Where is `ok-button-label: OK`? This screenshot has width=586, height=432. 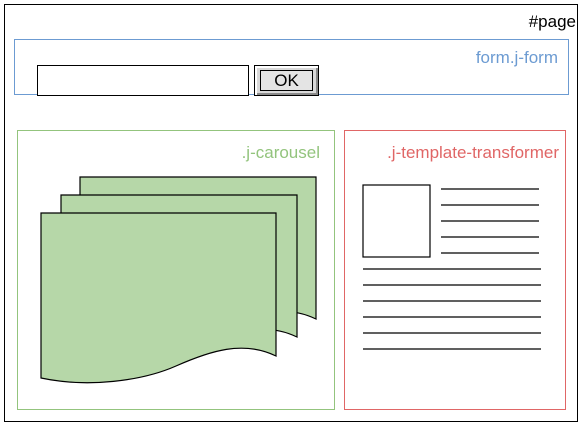 ok-button-label: OK is located at coordinates (286, 80).